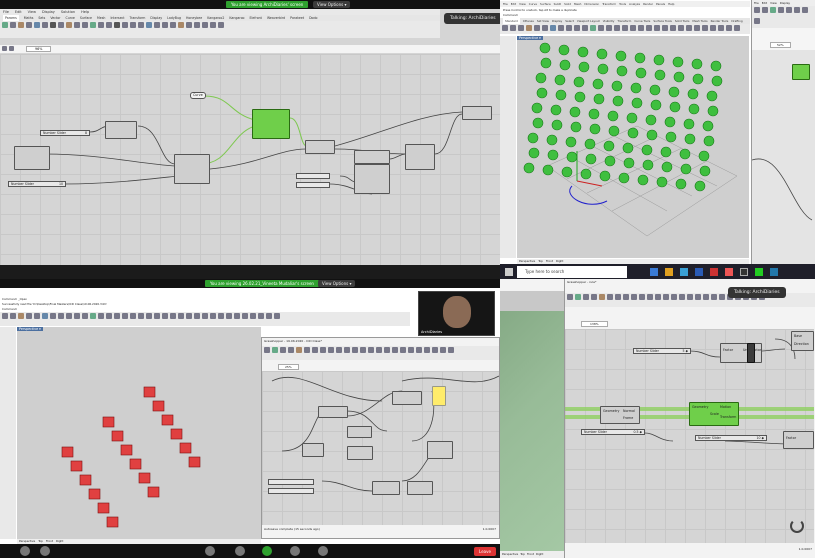 The height and width of the screenshot is (558, 815). Describe the element at coordinates (39, 49) in the screenshot. I see `q1-zoom-level: 96%` at that location.